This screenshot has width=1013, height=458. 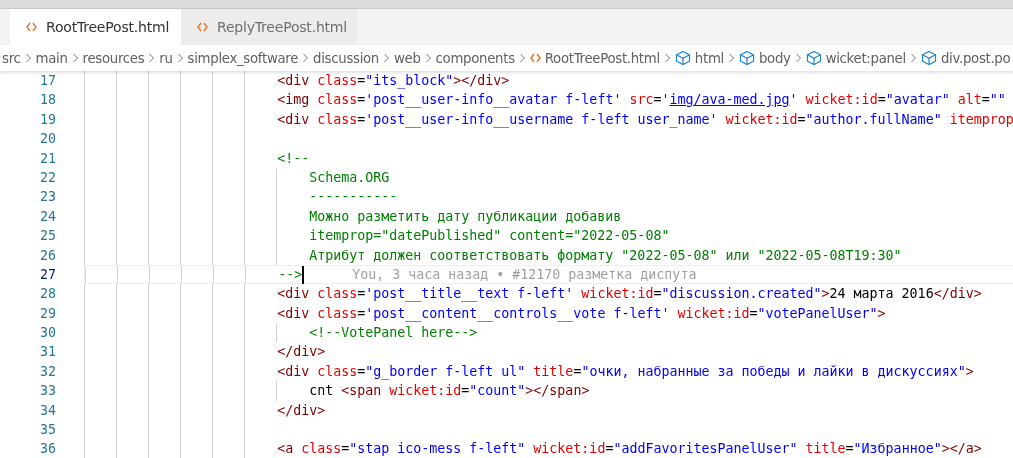 I want to click on blame-annotation: You, 3 часа назад • #12170 разметка диспута, so click(x=524, y=274).